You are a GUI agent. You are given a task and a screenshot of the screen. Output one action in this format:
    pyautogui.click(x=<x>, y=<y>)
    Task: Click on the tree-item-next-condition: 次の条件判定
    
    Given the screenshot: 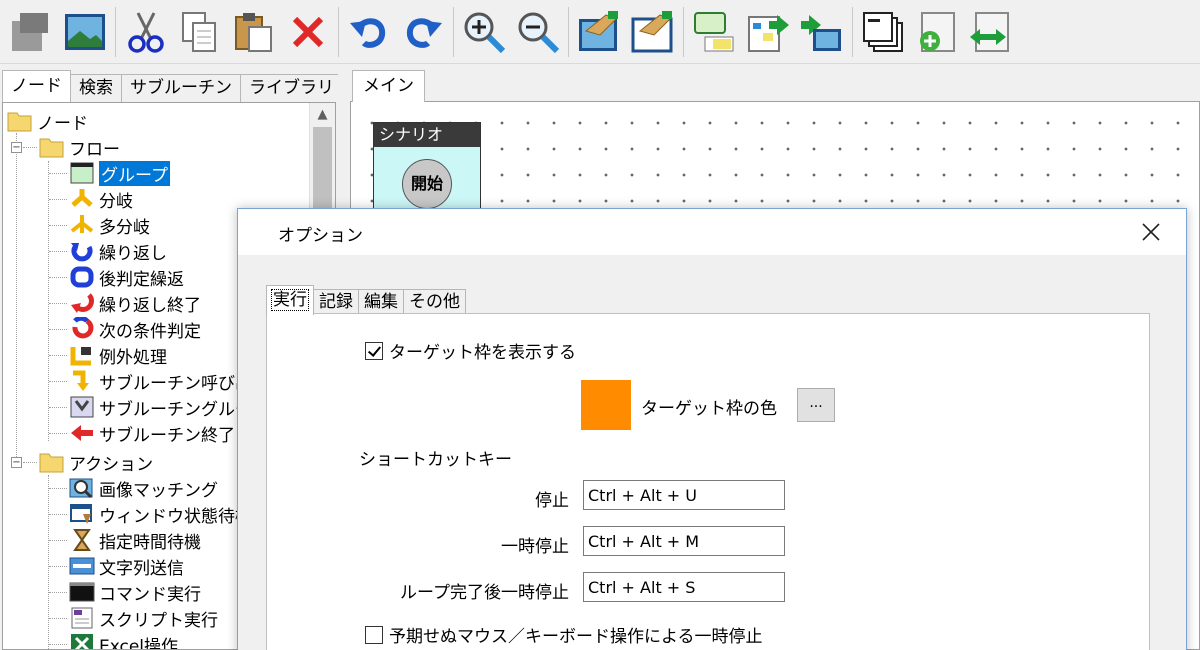 What is the action you would take?
    pyautogui.click(x=135, y=328)
    